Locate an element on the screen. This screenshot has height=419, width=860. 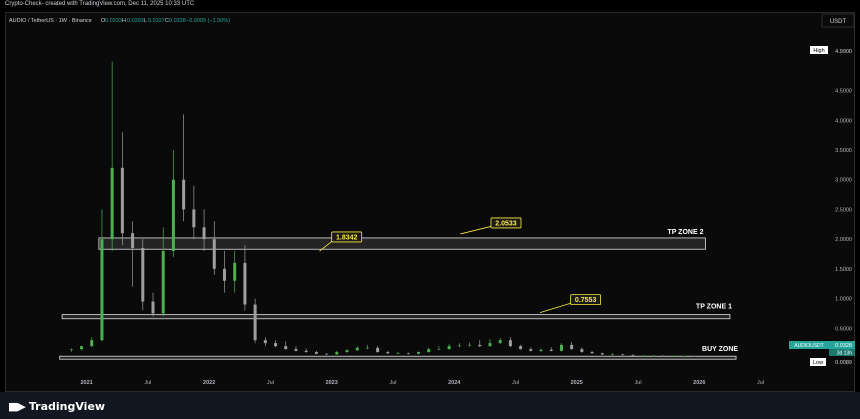
price-tick-3: 2.0000 is located at coordinates (843, 240).